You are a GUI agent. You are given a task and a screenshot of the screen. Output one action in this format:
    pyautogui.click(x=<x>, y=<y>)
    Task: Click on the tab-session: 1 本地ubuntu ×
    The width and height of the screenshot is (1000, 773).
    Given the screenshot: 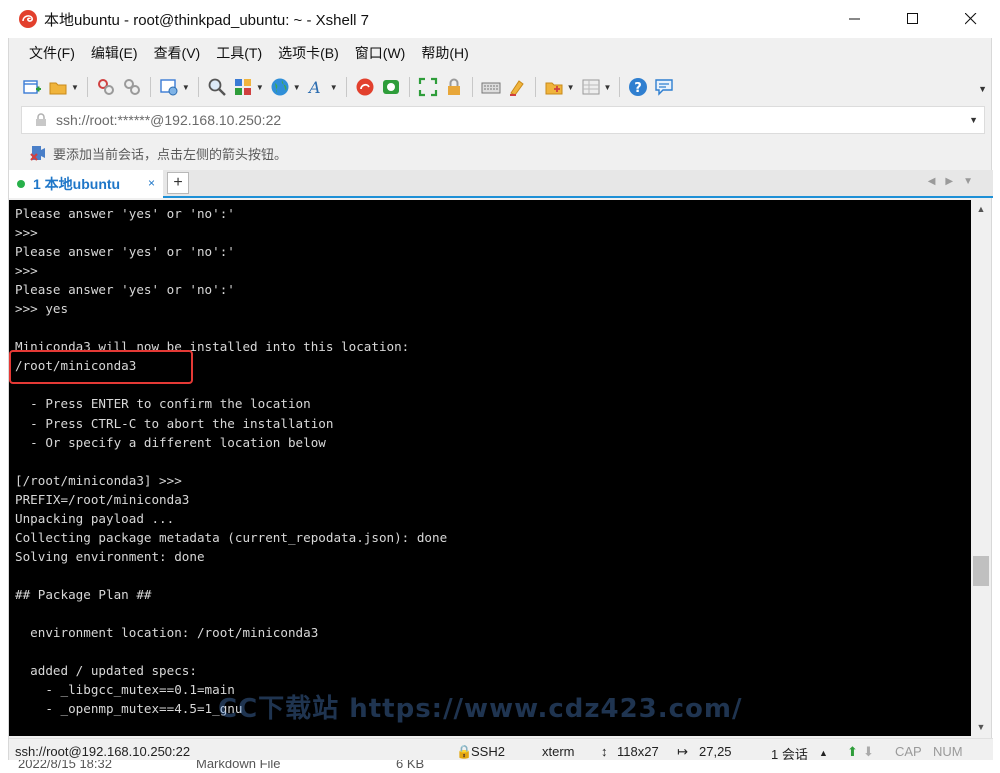 What is the action you would take?
    pyautogui.click(x=86, y=184)
    